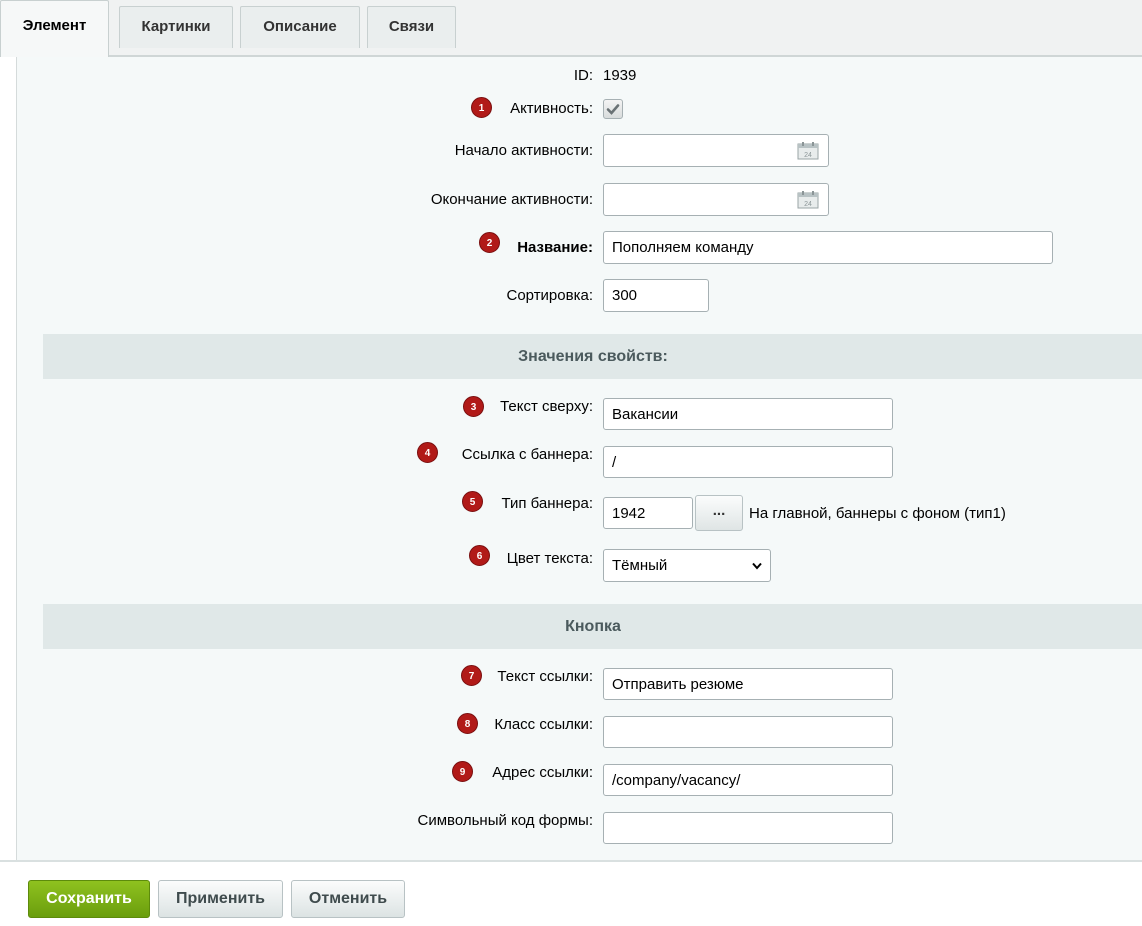 The height and width of the screenshot is (926, 1142). I want to click on banner-type-input: 1942, so click(648, 513).